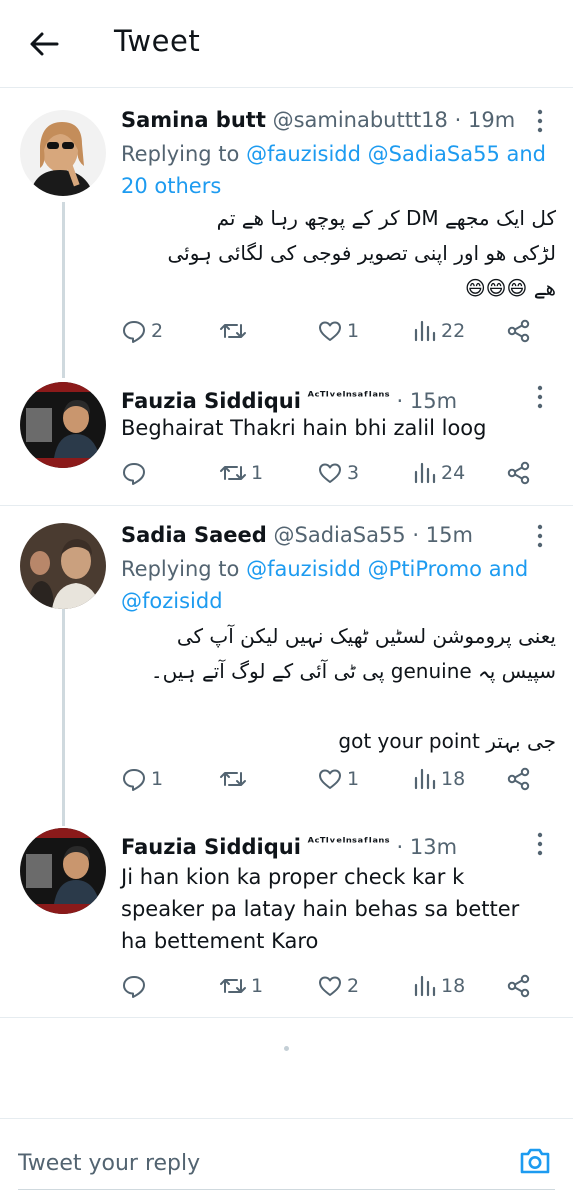  What do you see at coordinates (491, 120) in the screenshot?
I see `timestamp: 19m` at bounding box center [491, 120].